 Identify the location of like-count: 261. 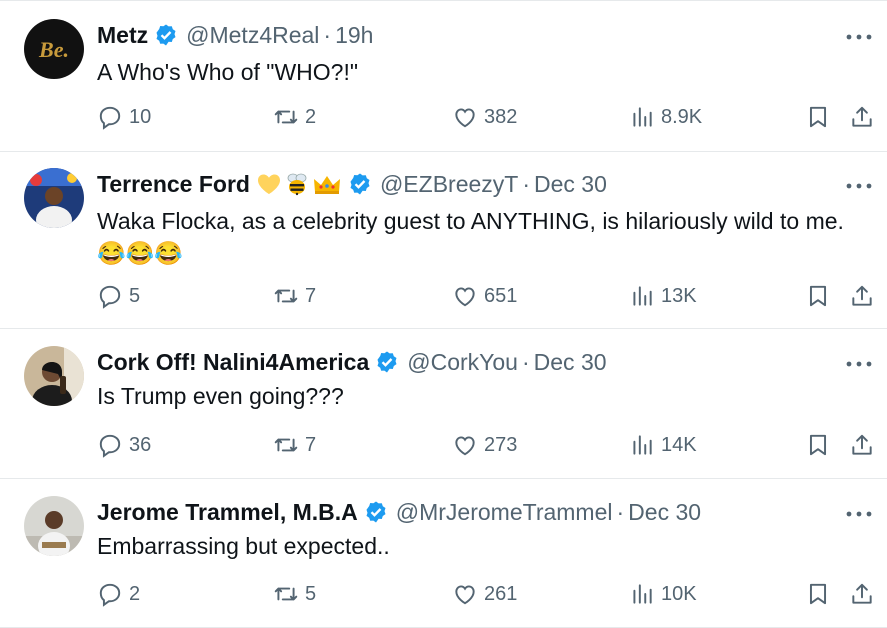
(501, 593).